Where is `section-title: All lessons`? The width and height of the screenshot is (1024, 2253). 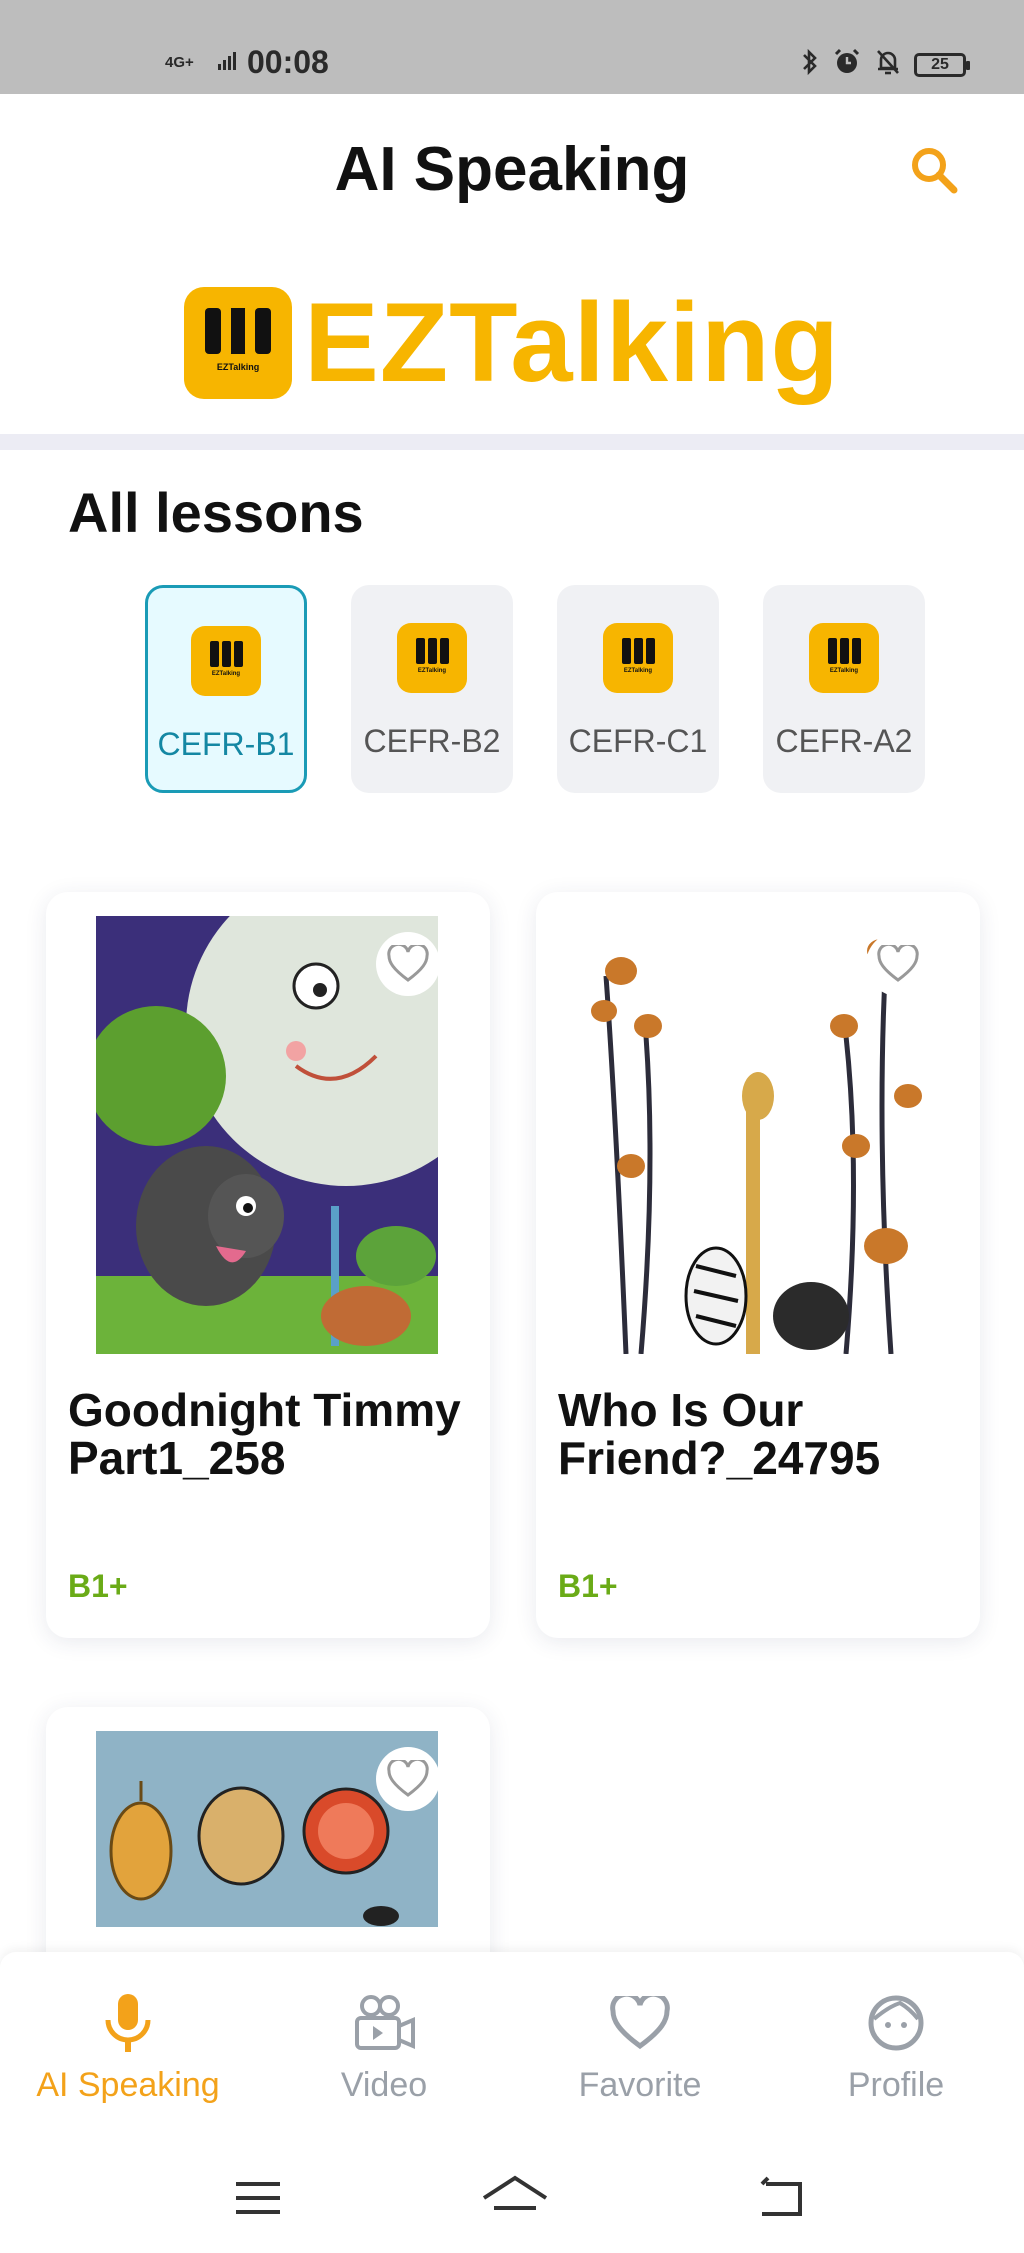 section-title: All lessons is located at coordinates (216, 512).